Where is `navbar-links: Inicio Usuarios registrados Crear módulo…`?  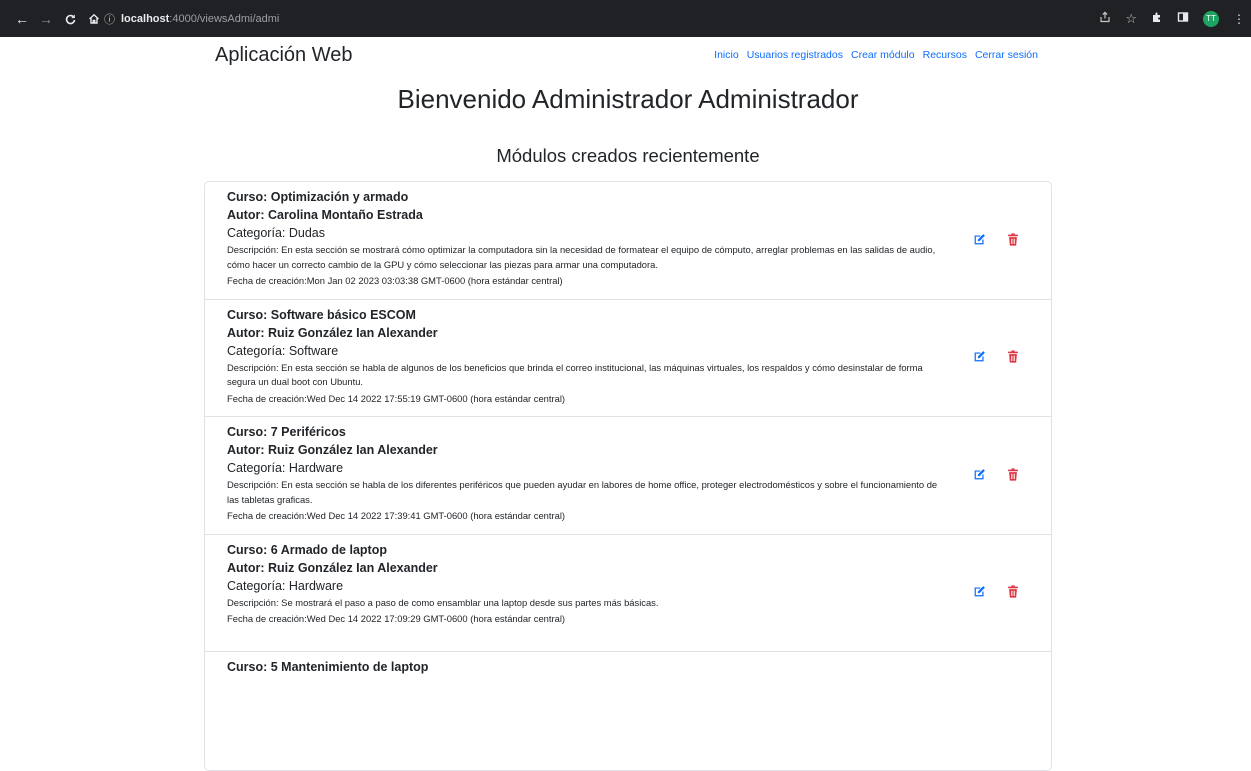
navbar-links: Inicio Usuarios registrados Crear módulo… is located at coordinates (876, 55).